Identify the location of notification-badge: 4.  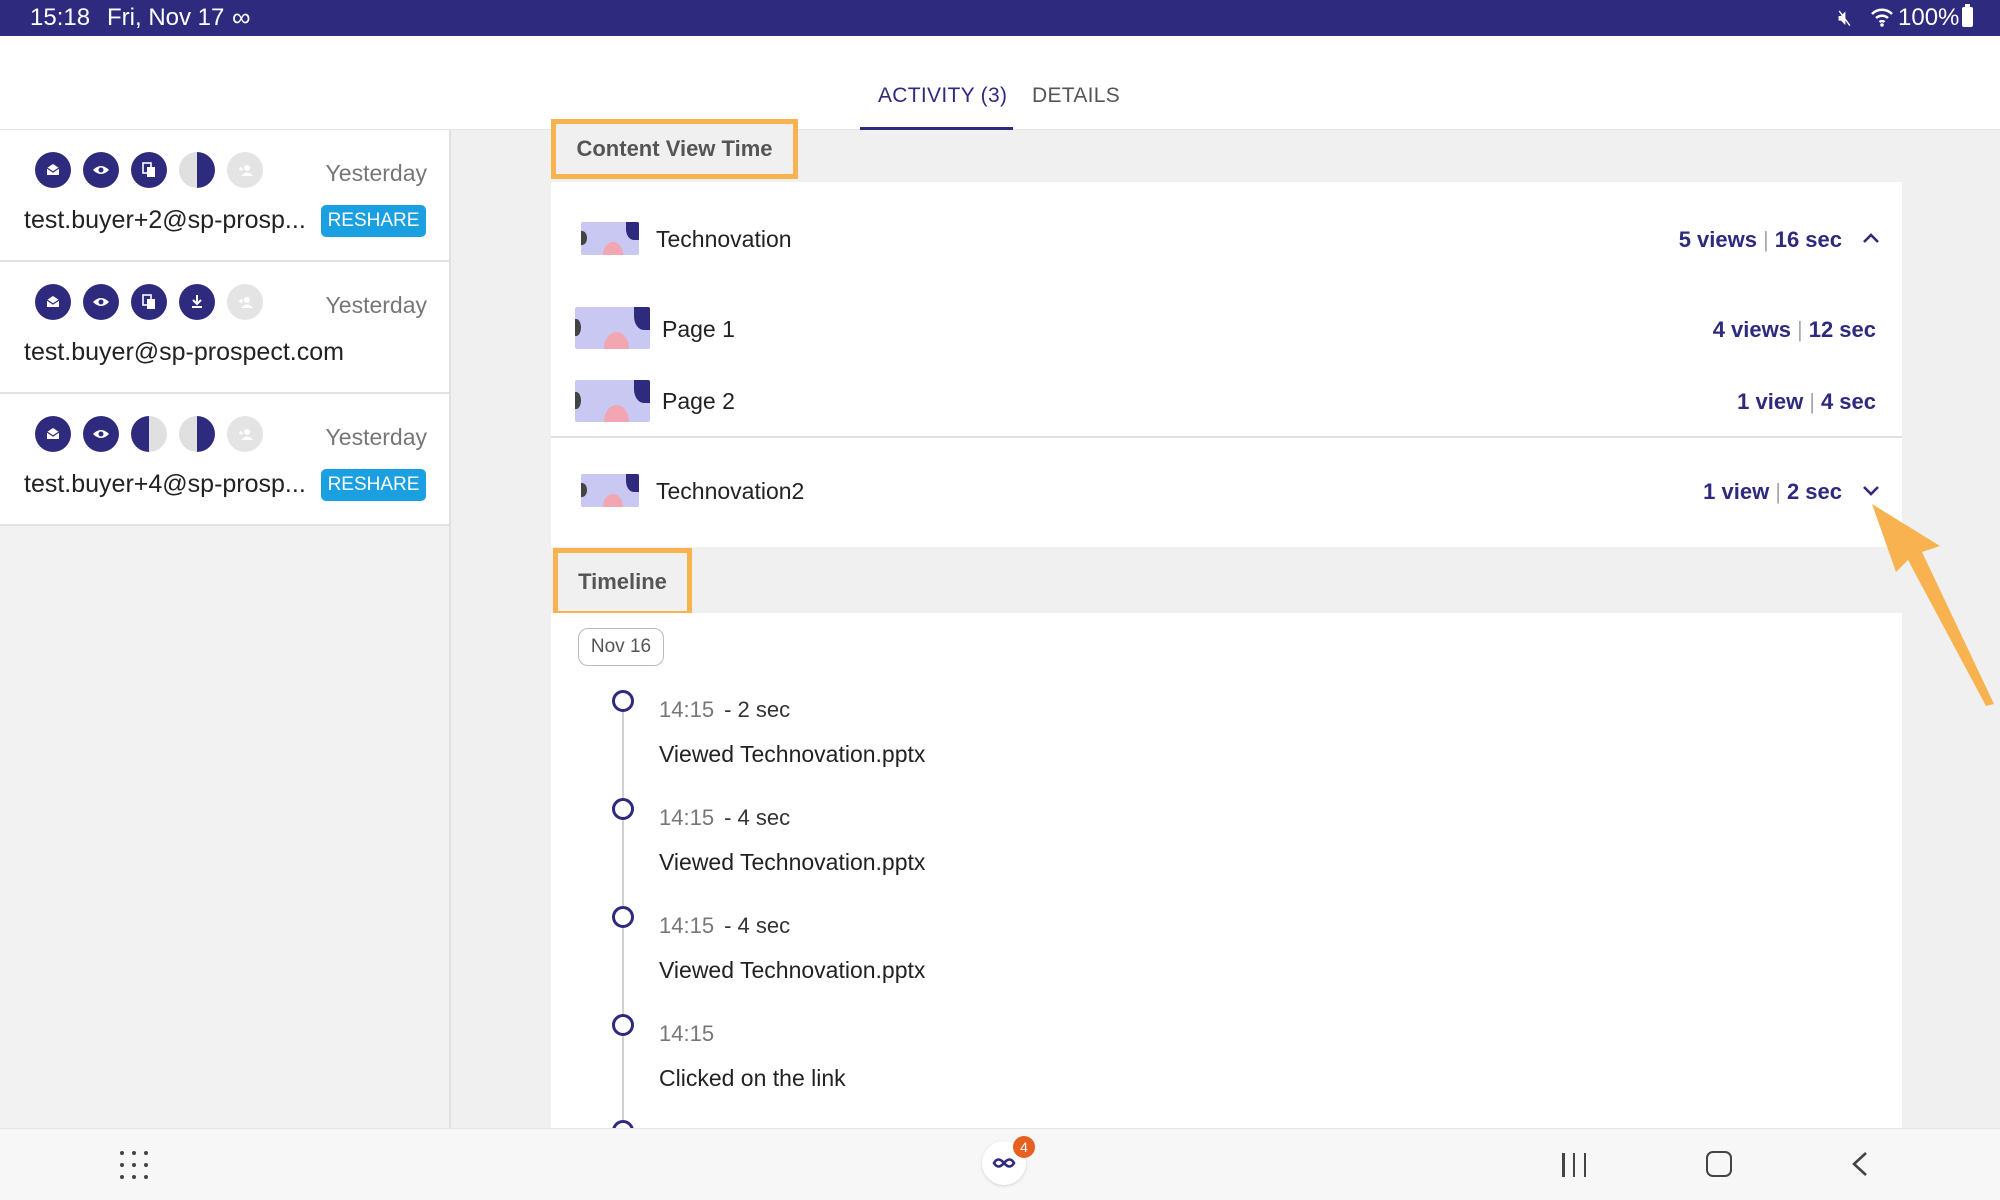
(1024, 1147).